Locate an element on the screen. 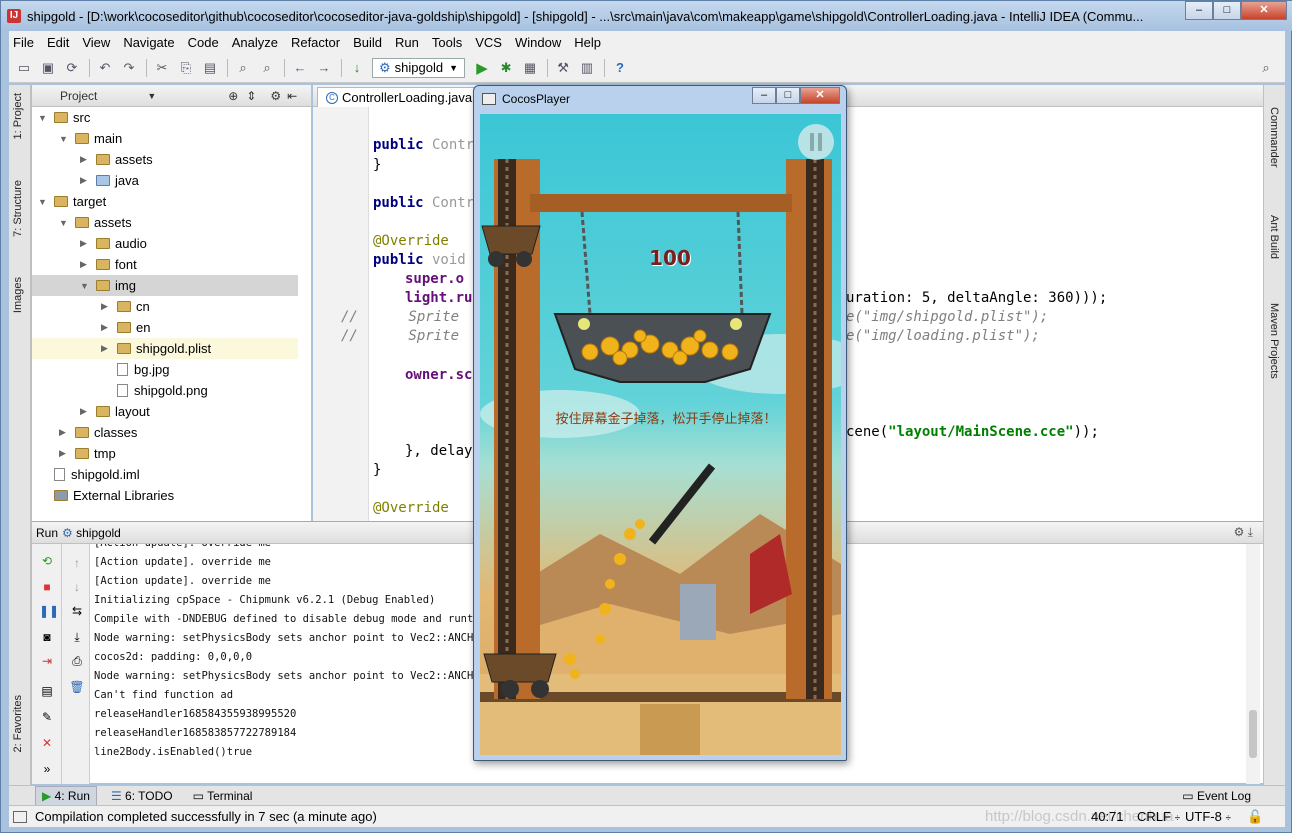 The height and width of the screenshot is (833, 1292). locate-icon: ⊕ is located at coordinates (233, 96).